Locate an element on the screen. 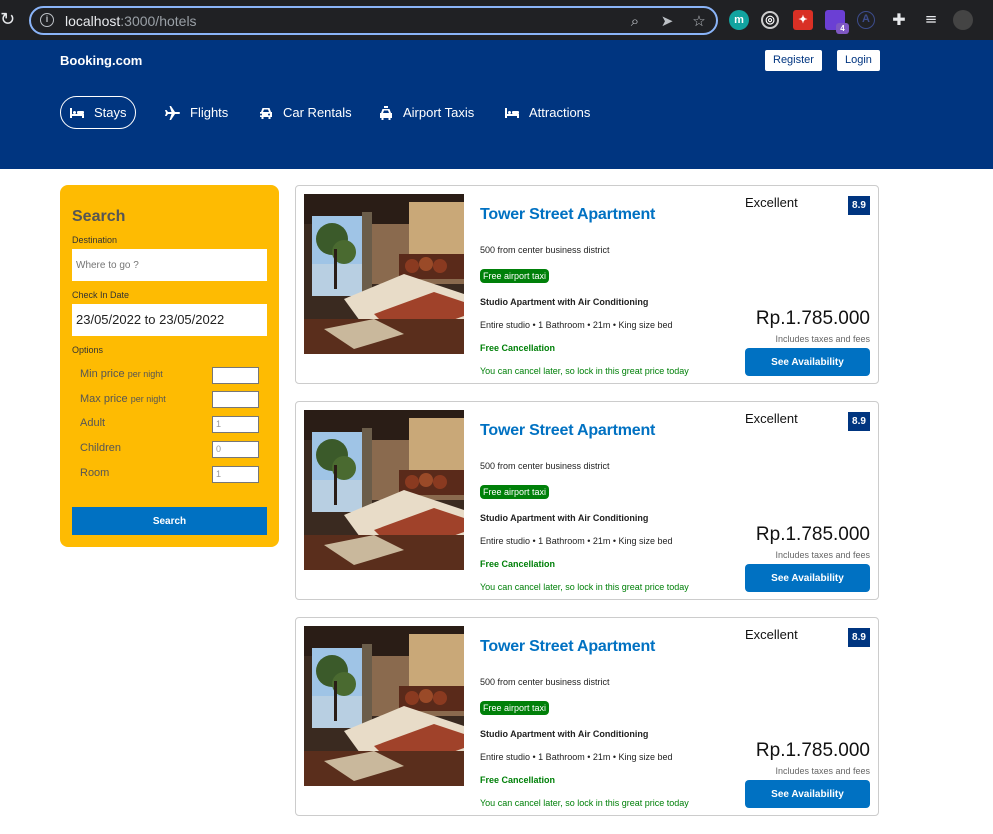 This screenshot has width=993, height=834. option-min-price-label: Min price per night is located at coordinates (121, 374).